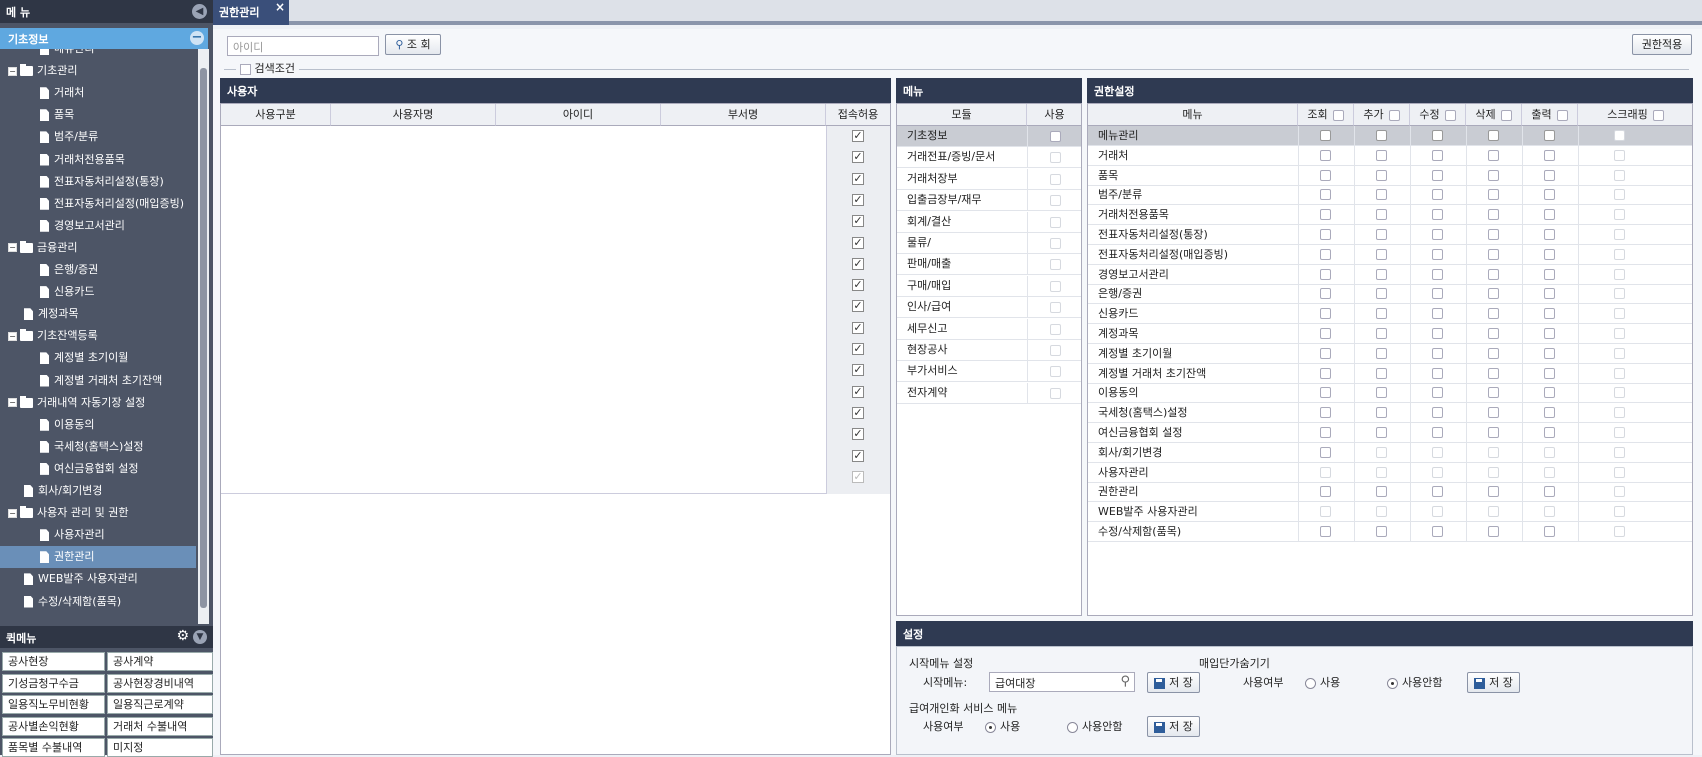 The width and height of the screenshot is (1702, 757). Describe the element at coordinates (98, 248) in the screenshot. I see `tree-item: − 금융관리` at that location.